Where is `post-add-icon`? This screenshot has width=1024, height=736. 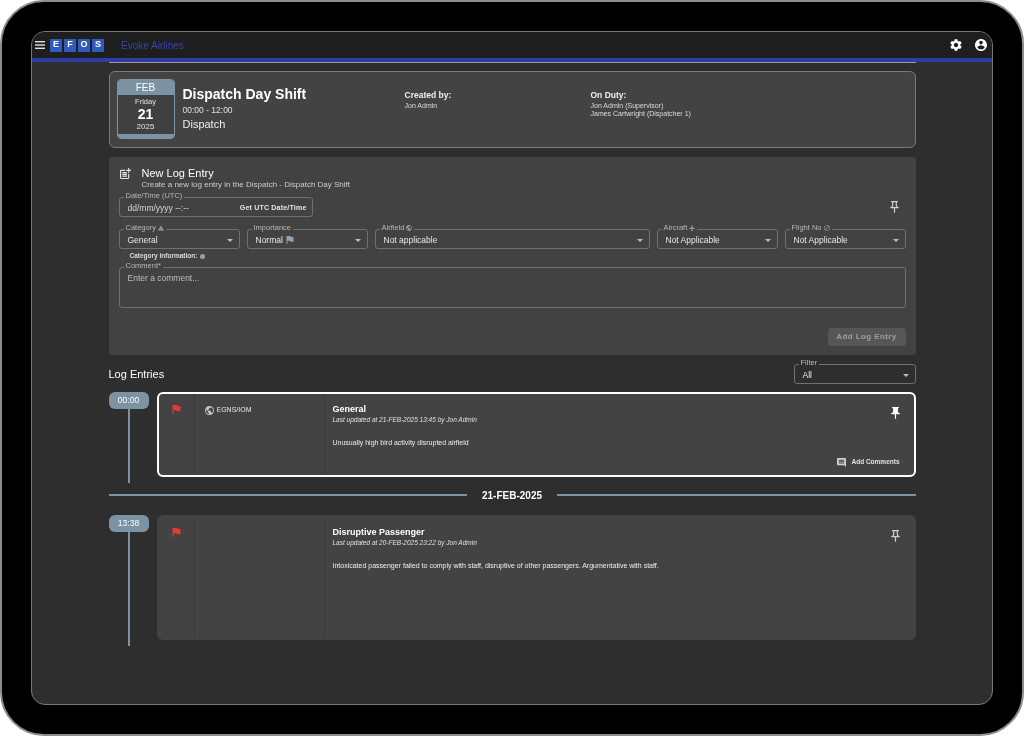
post-add-icon is located at coordinates (125, 173).